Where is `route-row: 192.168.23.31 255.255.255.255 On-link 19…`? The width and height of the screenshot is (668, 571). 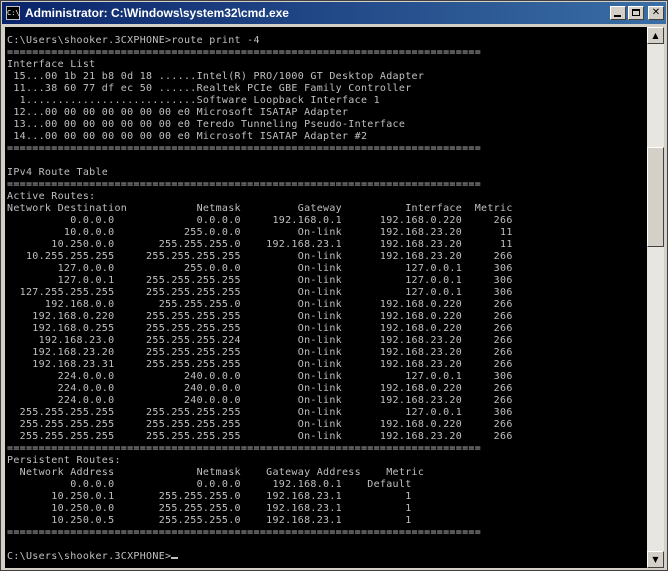
route-row: 192.168.23.31 255.255.255.255 On-link 19… is located at coordinates (260, 364).